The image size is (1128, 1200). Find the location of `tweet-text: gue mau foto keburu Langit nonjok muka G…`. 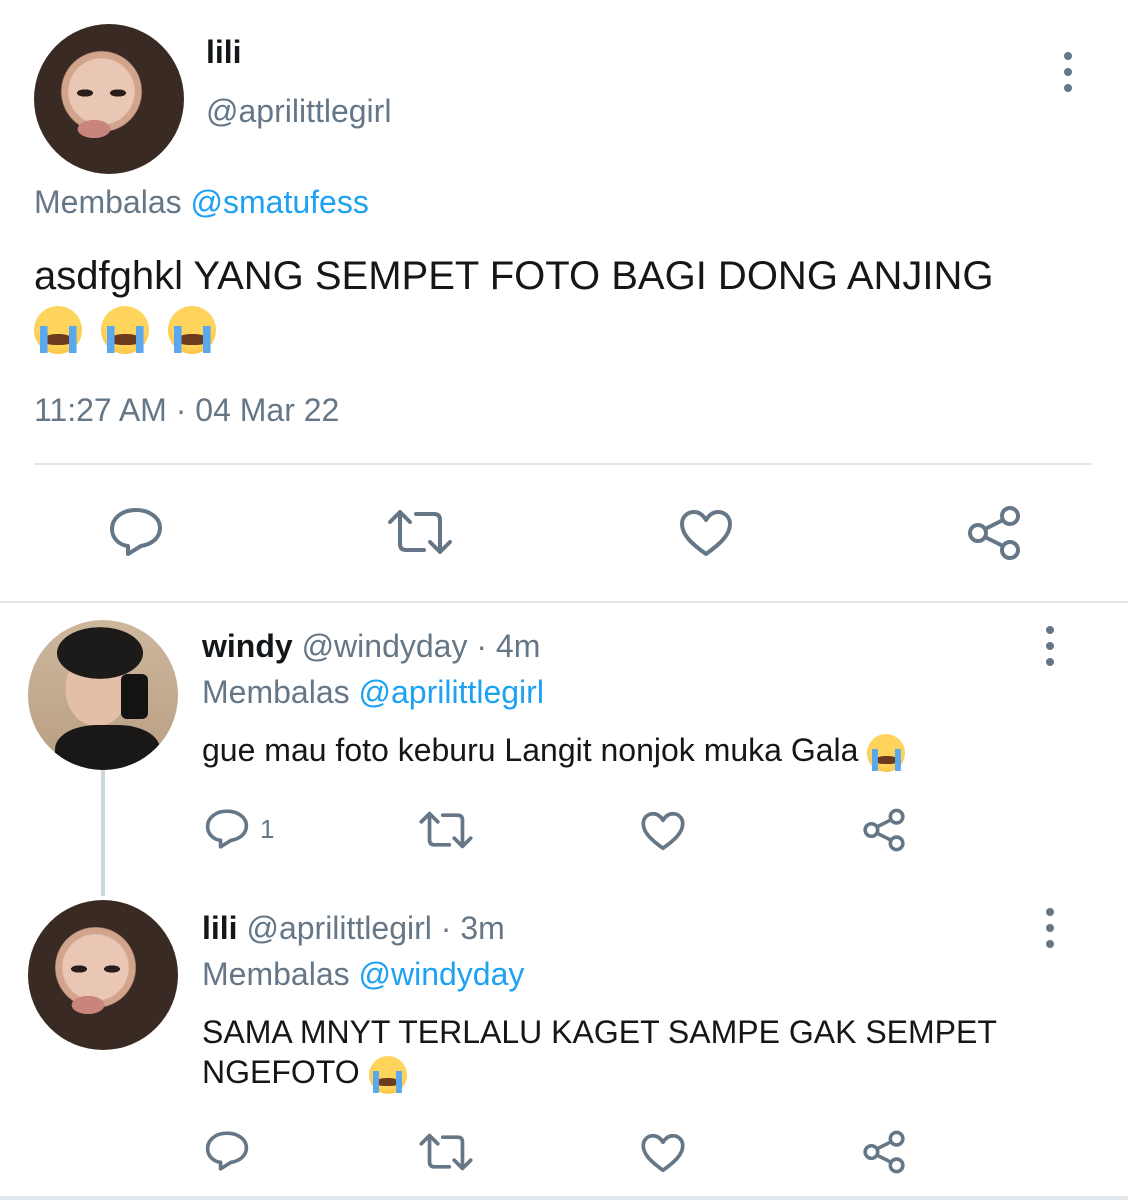

tweet-text: gue mau foto keburu Langit nonjok muka G… is located at coordinates (642, 751).